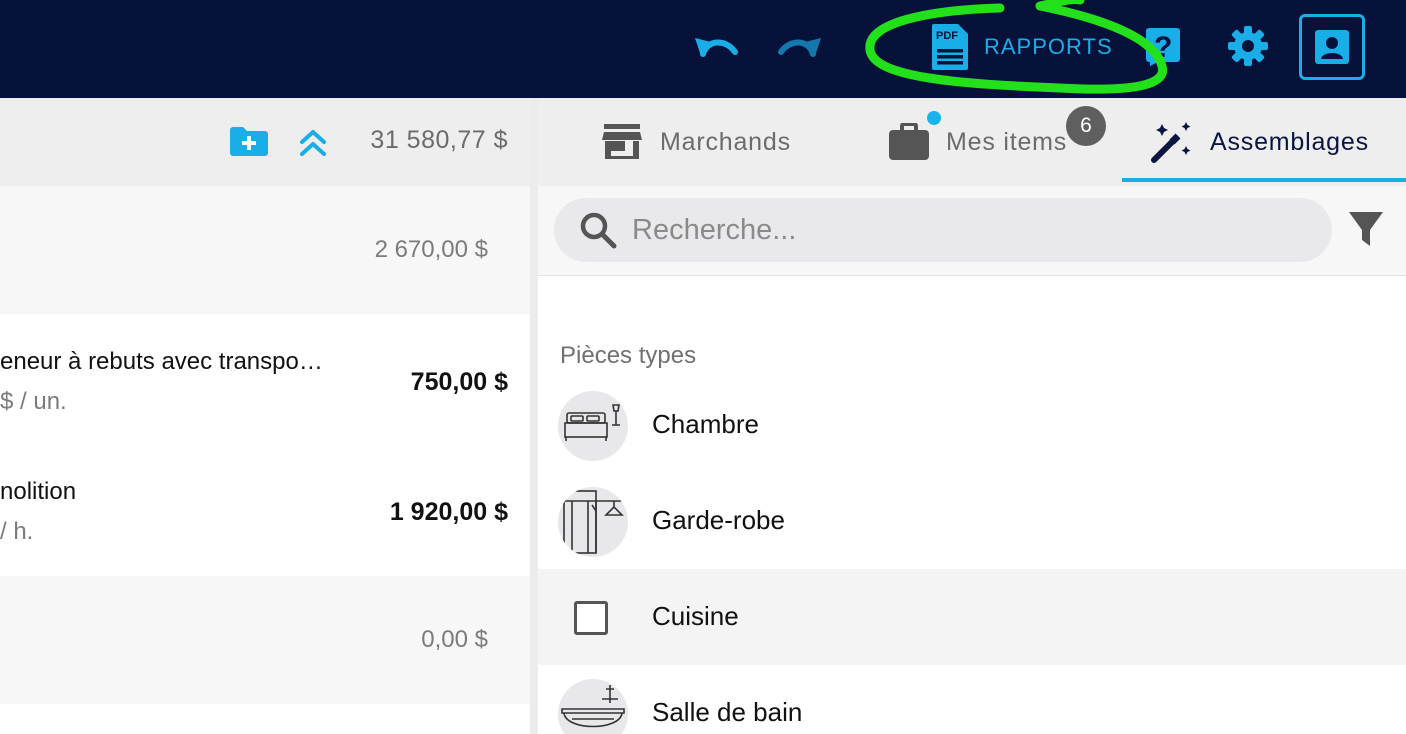 This screenshot has height=734, width=1406. I want to click on piece-label: Salle de bain, so click(727, 712).